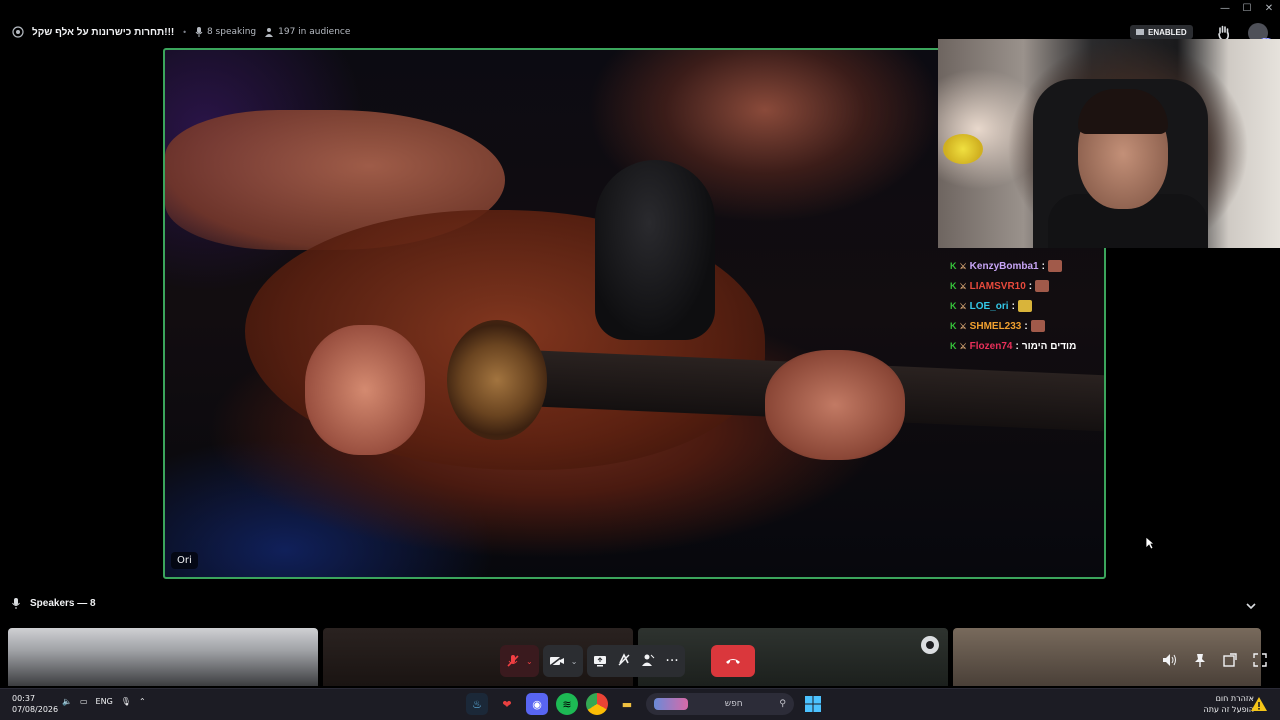 The height and width of the screenshot is (720, 1280). What do you see at coordinates (1234, 698) in the screenshot?
I see `weather-title: אזהרת חום` at bounding box center [1234, 698].